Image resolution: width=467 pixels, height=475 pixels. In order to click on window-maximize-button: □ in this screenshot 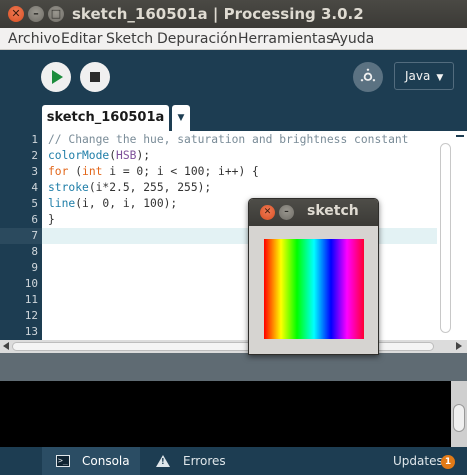, I will do `click(56, 14)`.